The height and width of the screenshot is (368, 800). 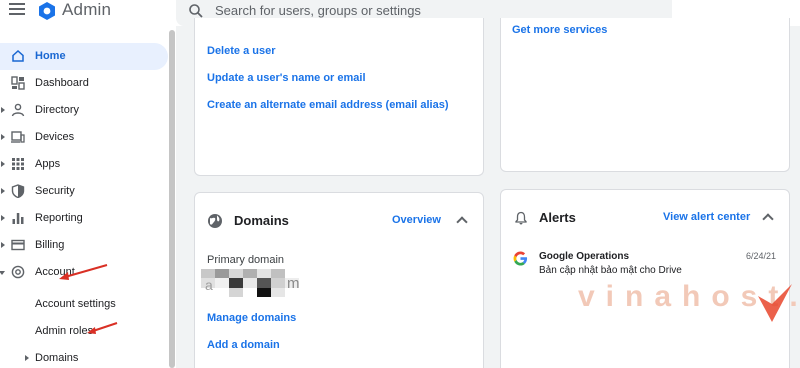 I want to click on google-g-icon, so click(x=520, y=258).